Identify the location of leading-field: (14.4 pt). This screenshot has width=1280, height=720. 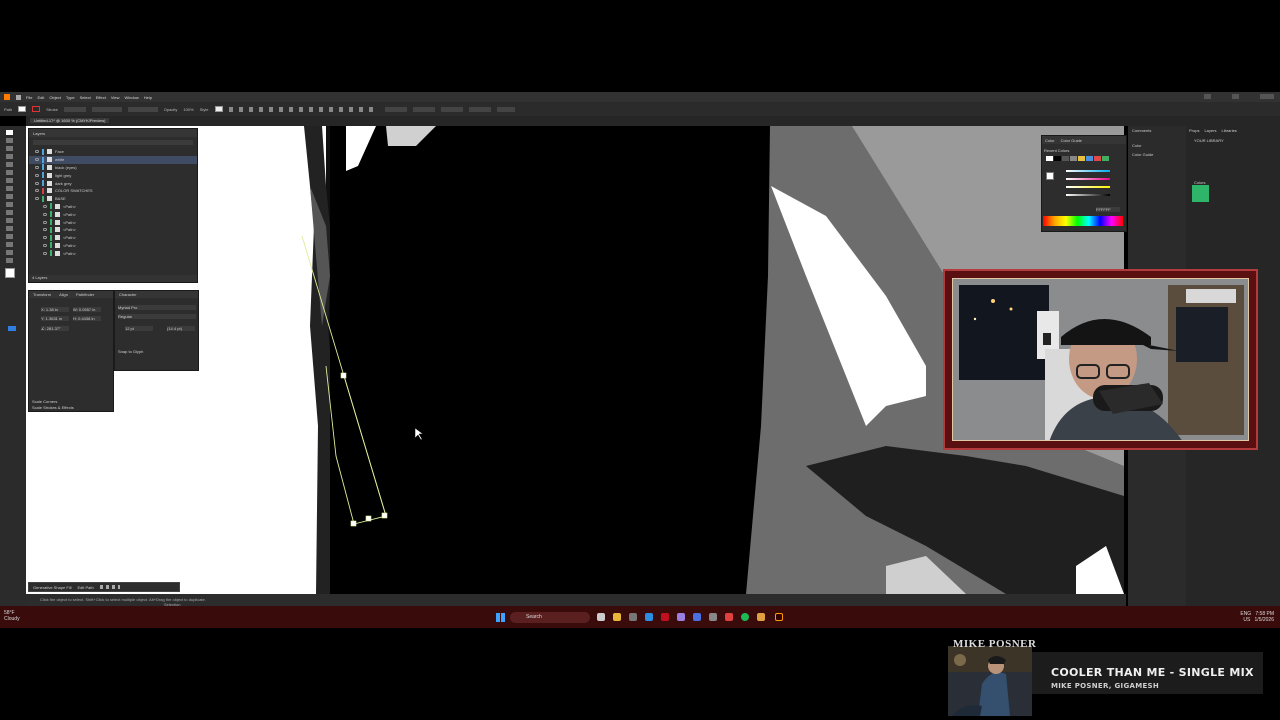
(181, 328).